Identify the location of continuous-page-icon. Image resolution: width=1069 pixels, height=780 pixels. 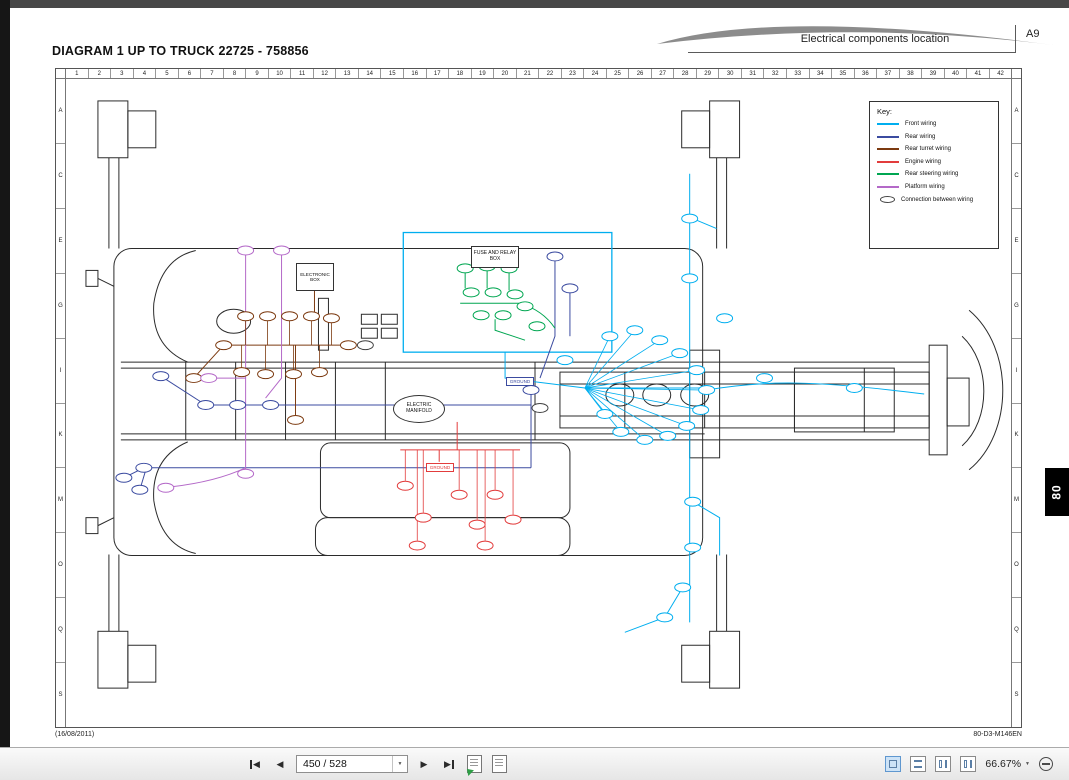
(918, 767).